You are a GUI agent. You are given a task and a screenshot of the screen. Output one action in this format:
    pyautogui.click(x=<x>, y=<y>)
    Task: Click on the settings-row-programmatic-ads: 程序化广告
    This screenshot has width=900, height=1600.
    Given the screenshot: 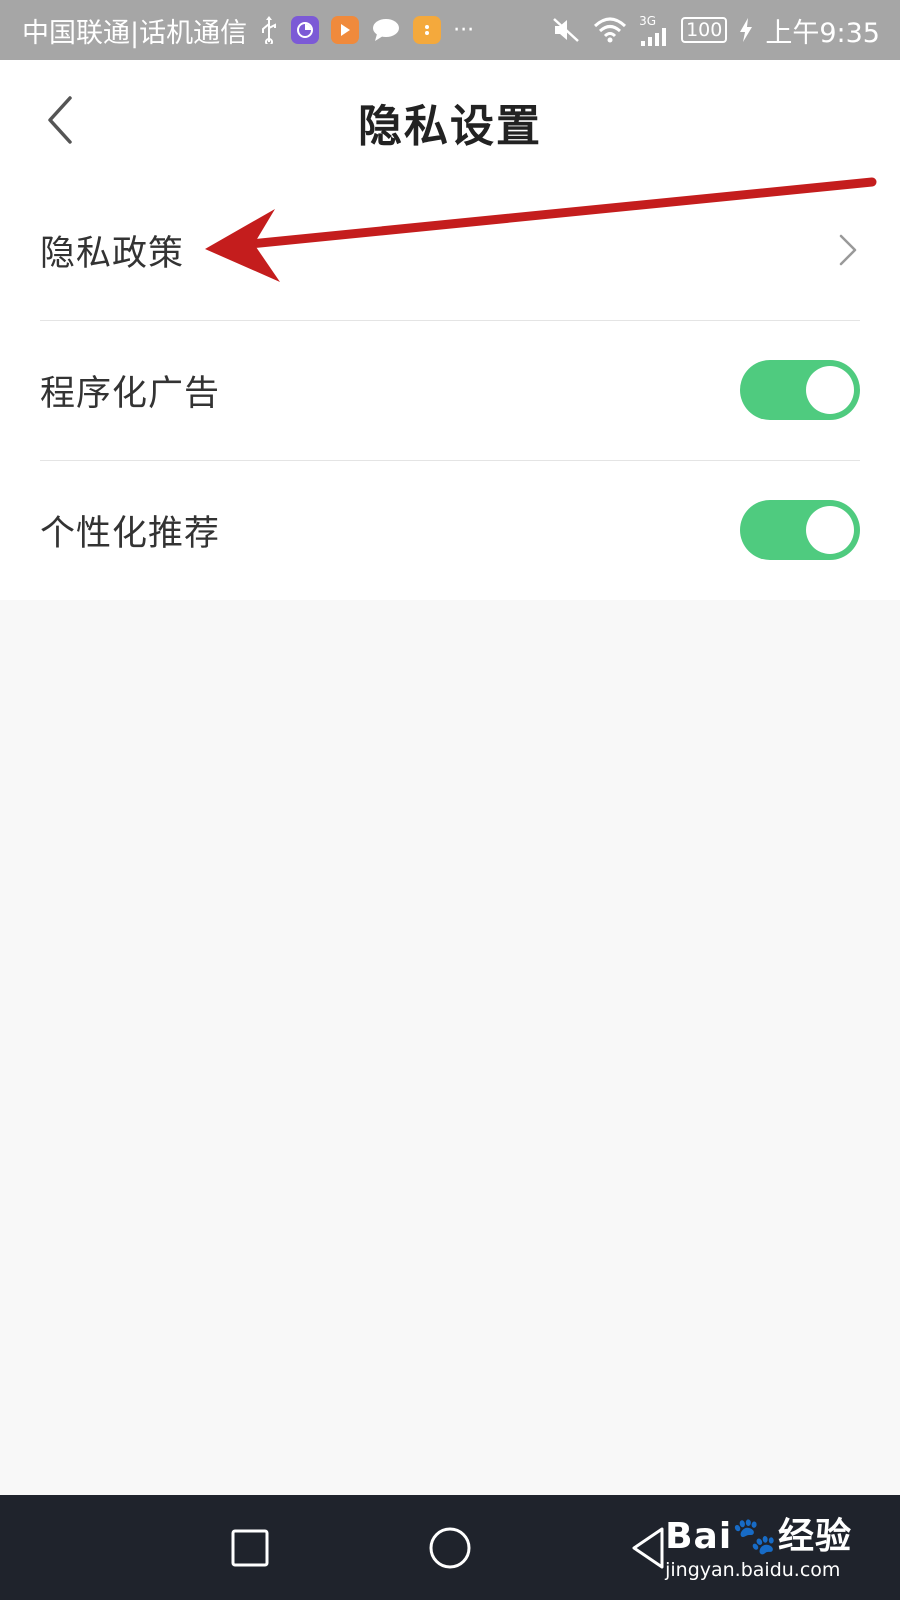 What is the action you would take?
    pyautogui.click(x=450, y=390)
    